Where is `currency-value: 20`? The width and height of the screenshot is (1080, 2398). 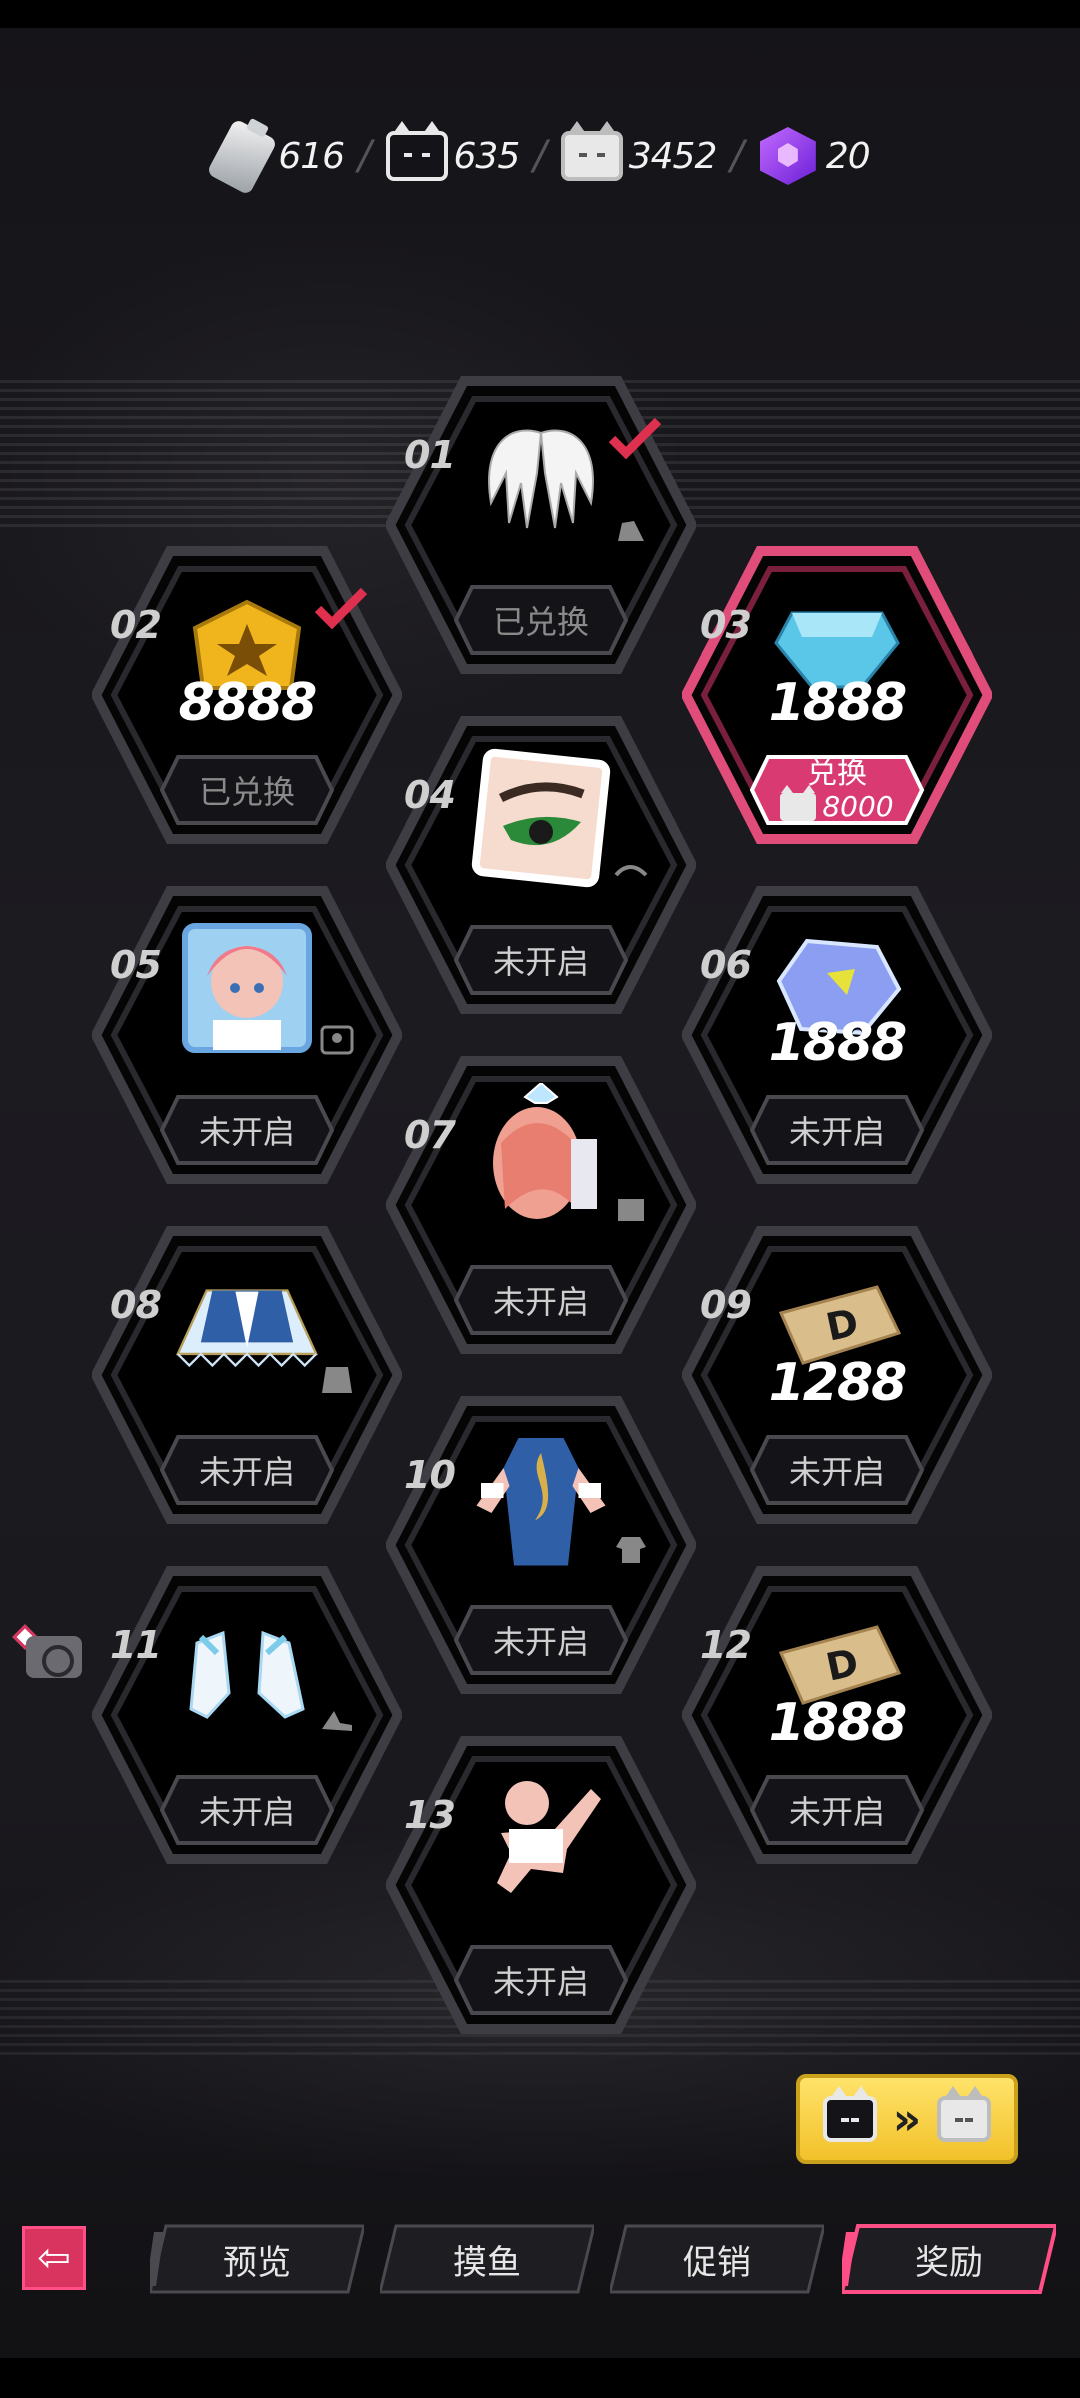 currency-value: 20 is located at coordinates (848, 156).